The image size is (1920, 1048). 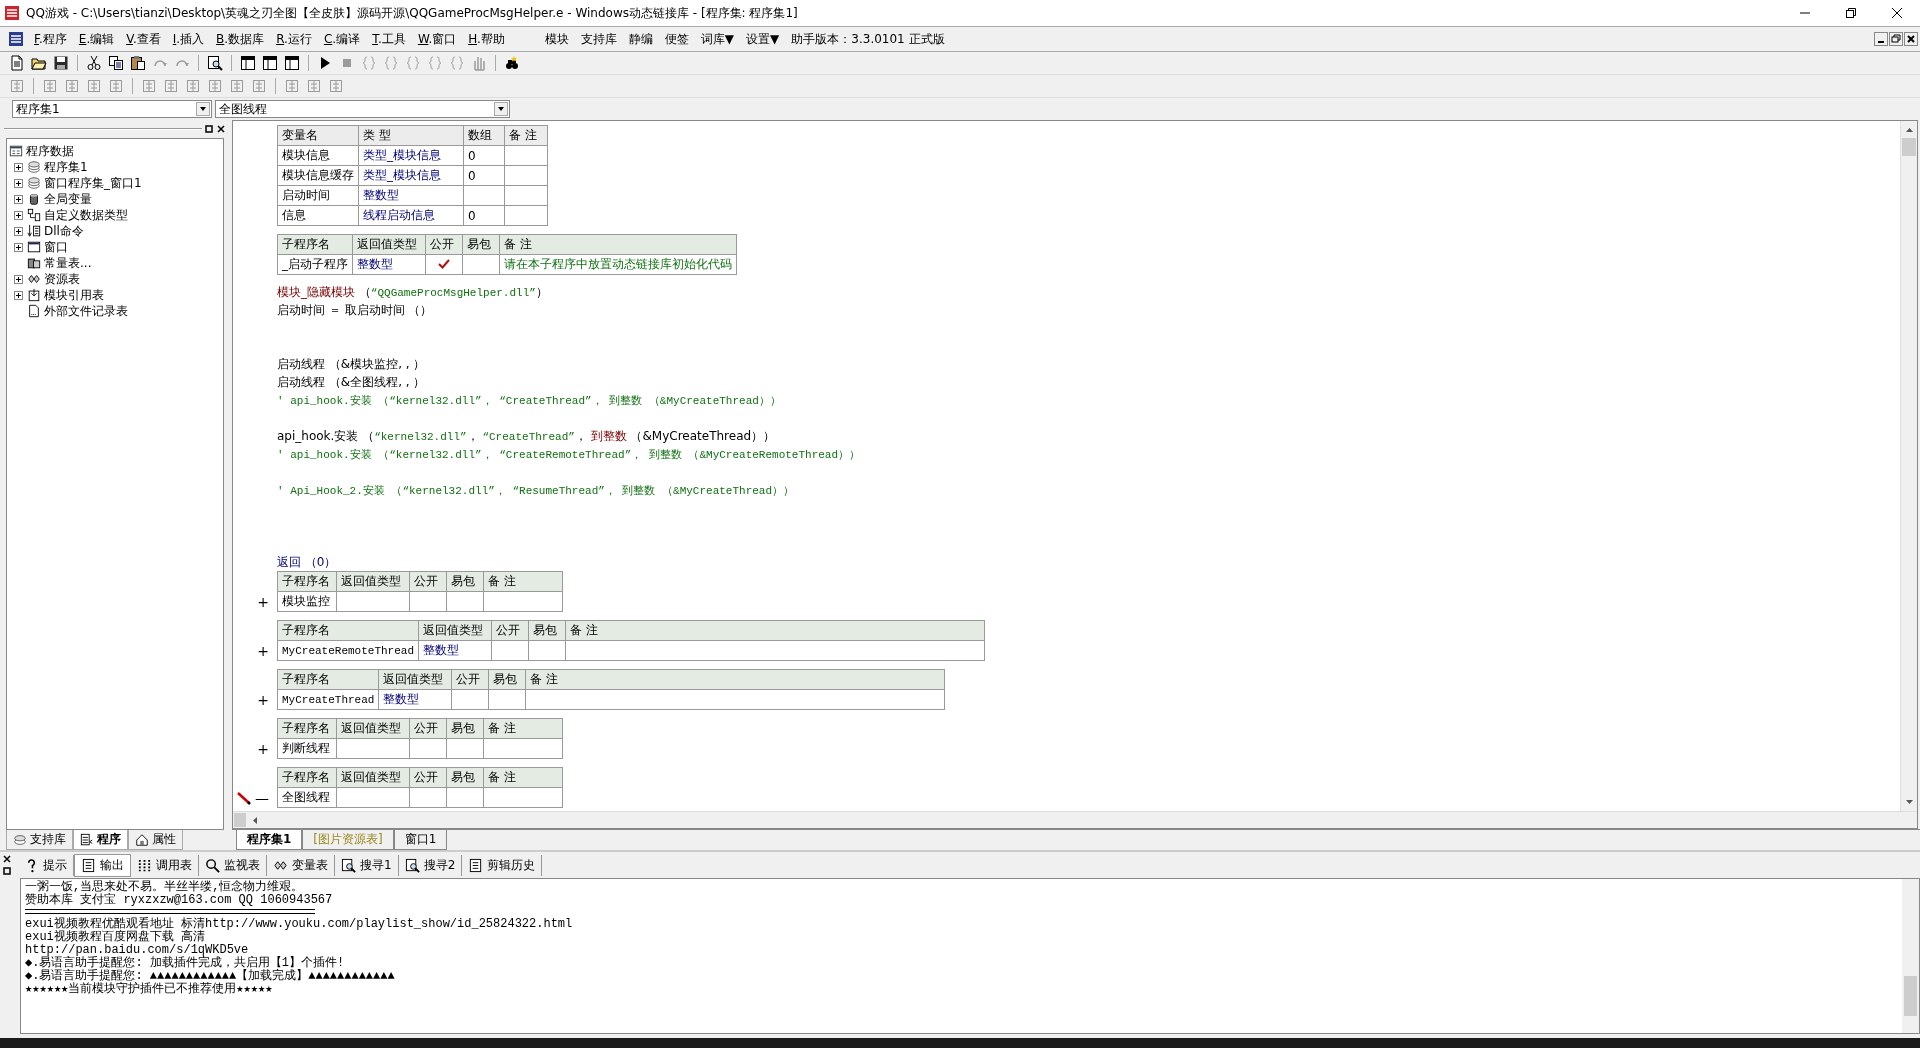 What do you see at coordinates (215, 63) in the screenshot?
I see `find-icon` at bounding box center [215, 63].